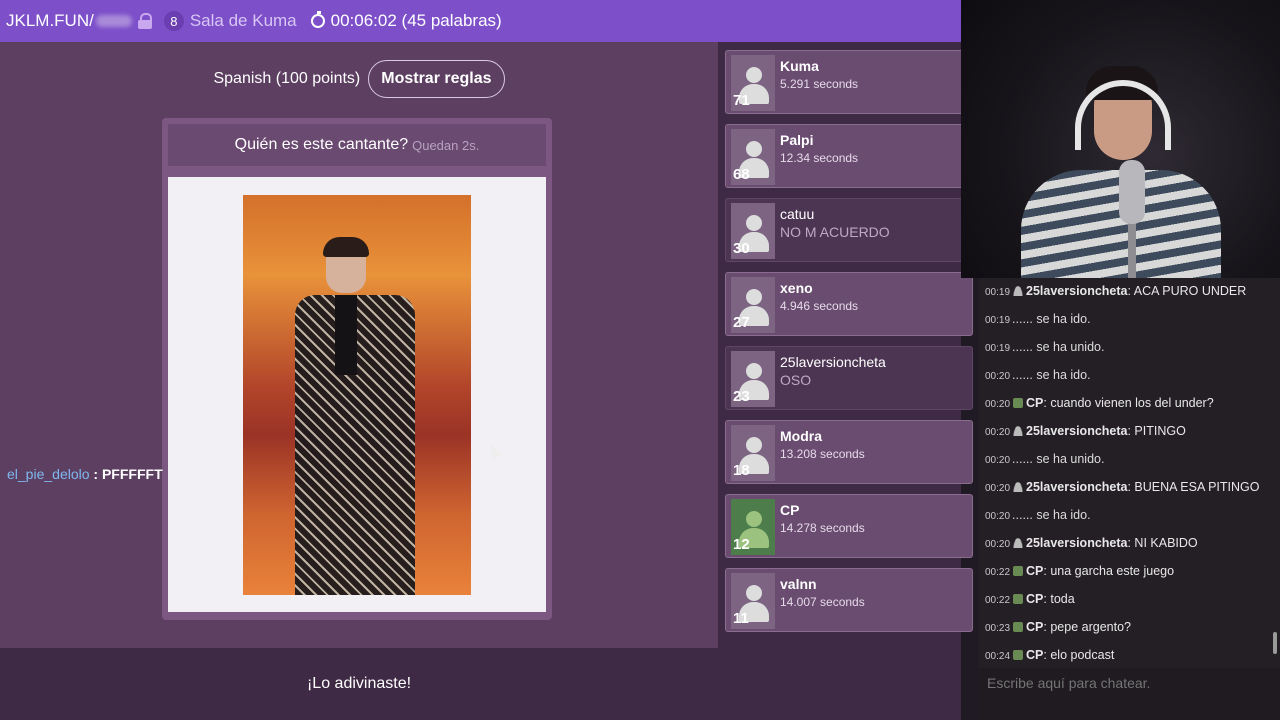  Describe the element at coordinates (317, 19) in the screenshot. I see `stopwatch-icon` at that location.